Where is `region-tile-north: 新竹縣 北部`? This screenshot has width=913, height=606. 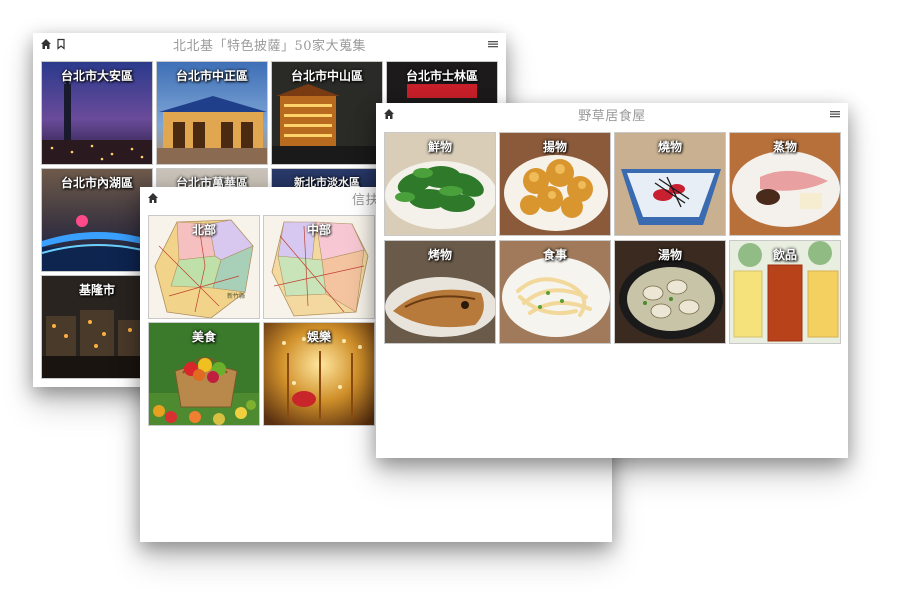 region-tile-north: 新竹縣 北部 is located at coordinates (204, 267).